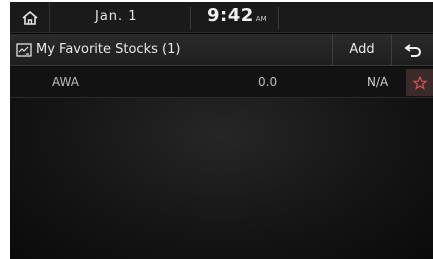 This screenshot has width=433, height=259. I want to click on stock-symbol: AWA, so click(65, 82).